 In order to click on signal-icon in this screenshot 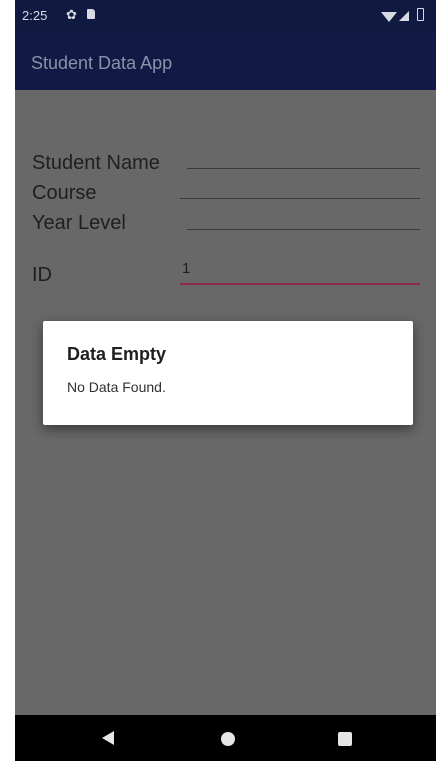, I will do `click(404, 16)`.